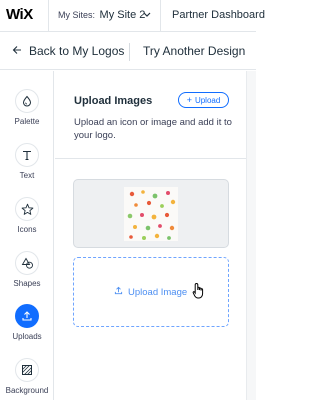 Image resolution: width=320 pixels, height=400 pixels. I want to click on rail-item-shapes: Shapes, so click(27, 269).